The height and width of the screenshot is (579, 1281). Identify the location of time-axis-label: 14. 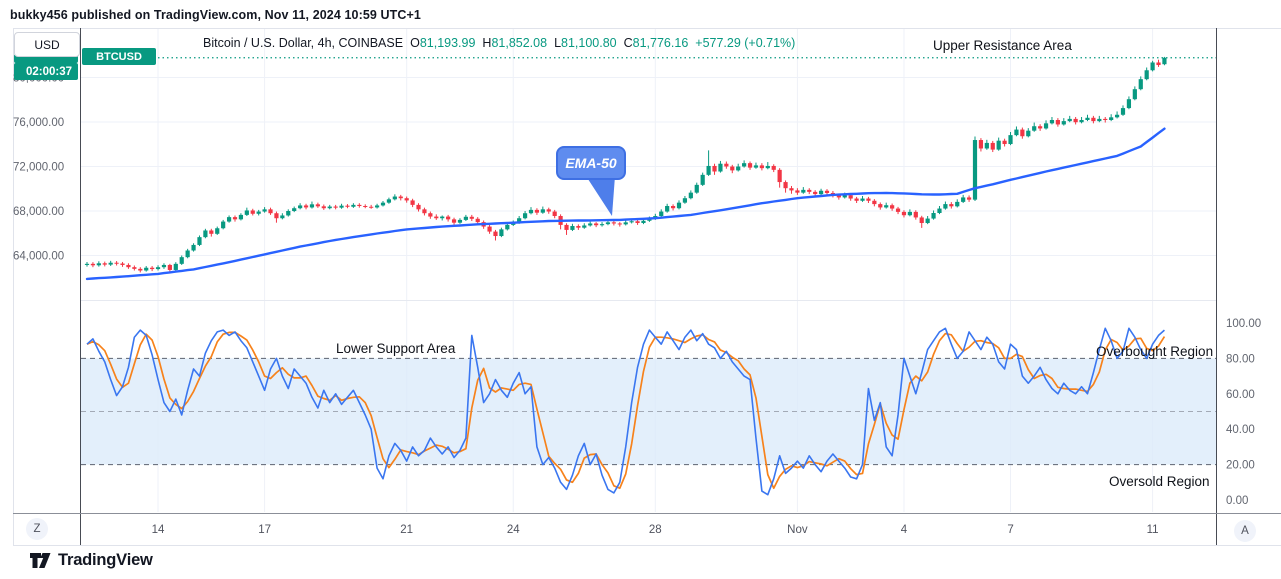
(158, 530).